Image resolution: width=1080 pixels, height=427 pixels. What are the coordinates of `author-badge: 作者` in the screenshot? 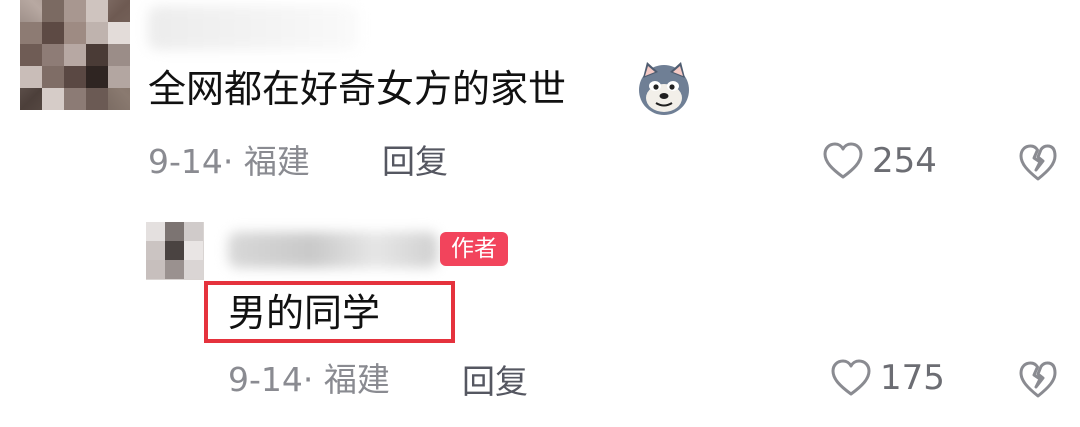 It's located at (474, 249).